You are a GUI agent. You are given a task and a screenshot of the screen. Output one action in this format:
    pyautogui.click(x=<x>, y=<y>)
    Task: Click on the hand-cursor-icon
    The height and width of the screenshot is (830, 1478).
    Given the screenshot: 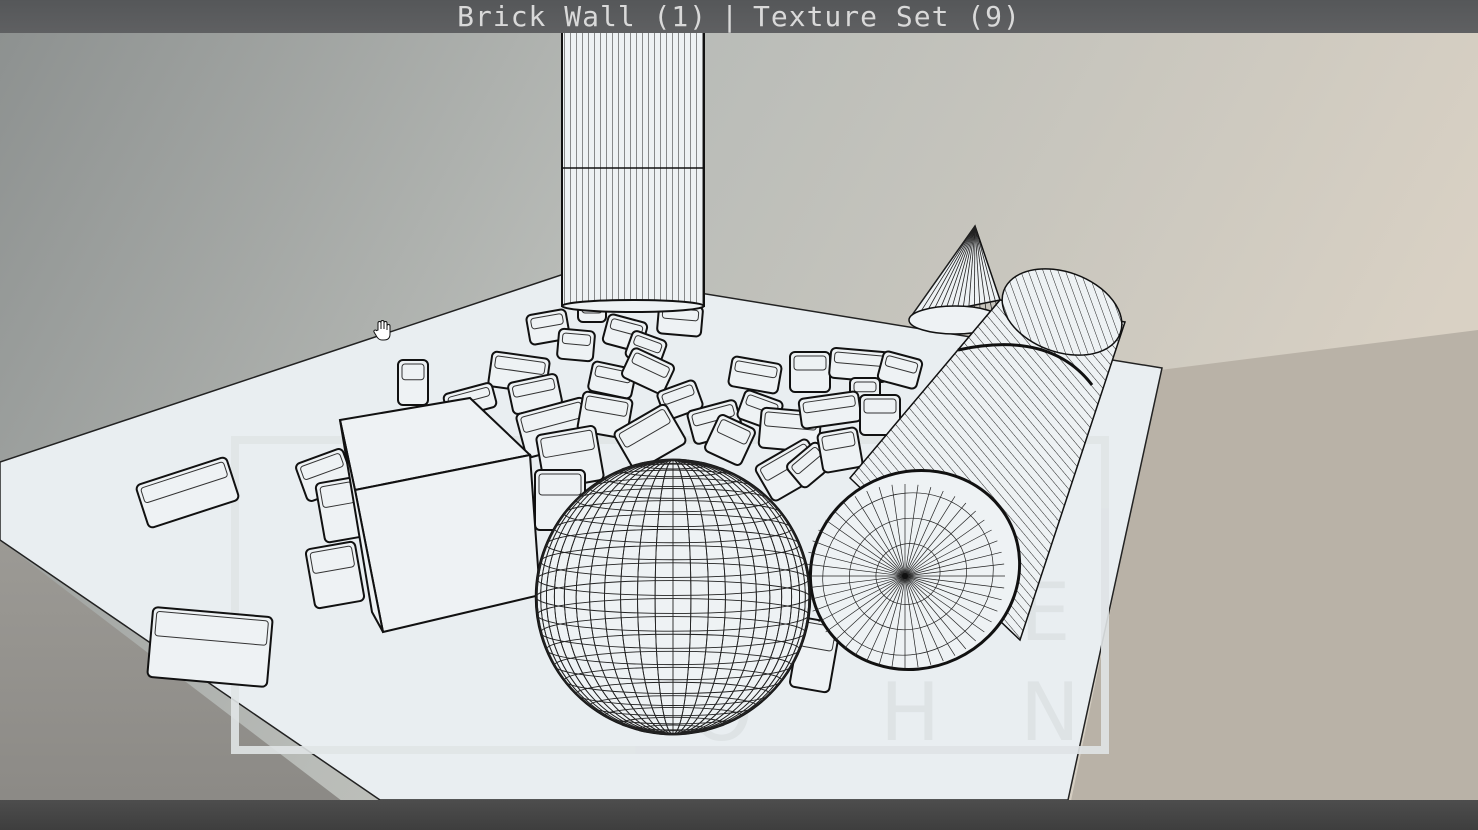 What is the action you would take?
    pyautogui.click(x=382, y=330)
    